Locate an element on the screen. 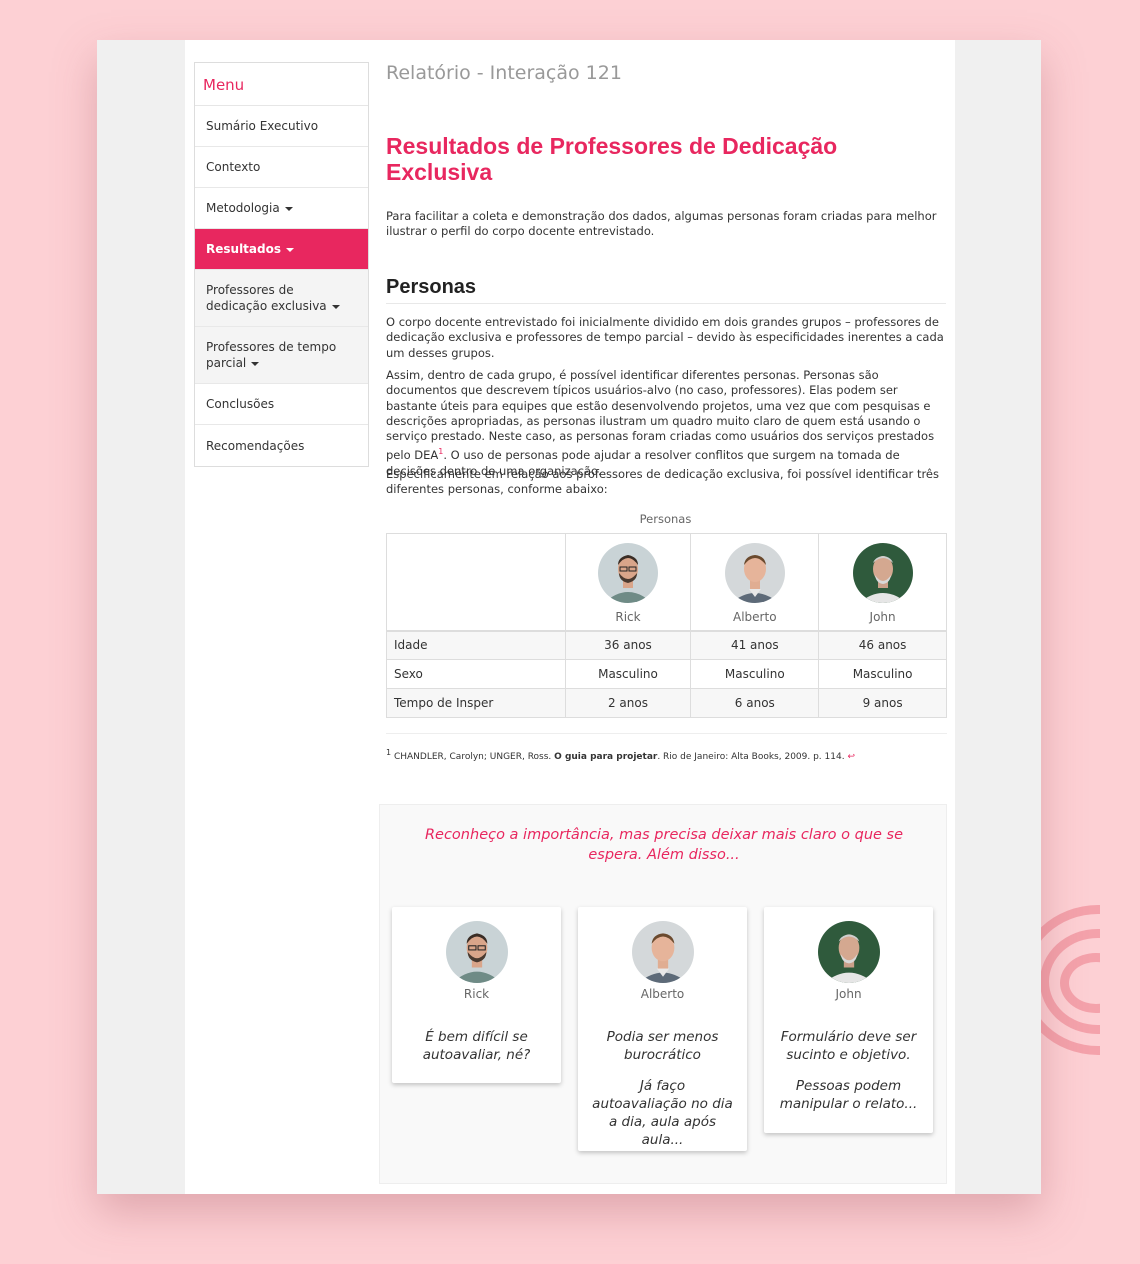  personas-heading: Personas is located at coordinates (666, 290).